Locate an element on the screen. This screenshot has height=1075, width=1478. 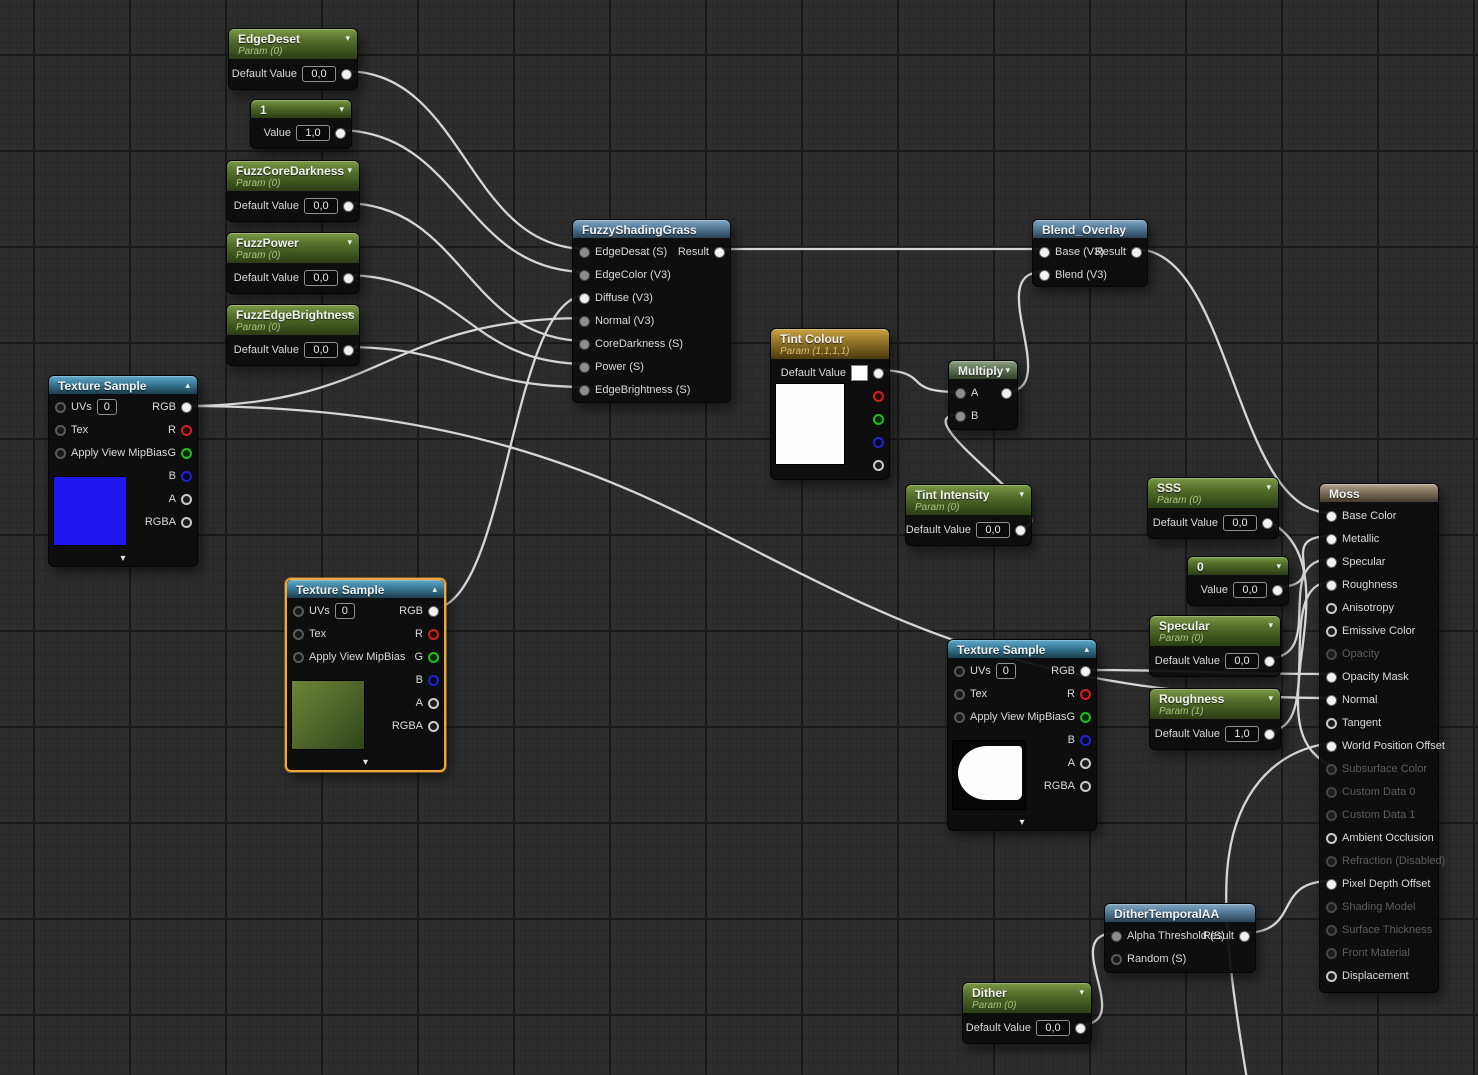
node-header: Blend_Overlay is located at coordinates (1090, 229).